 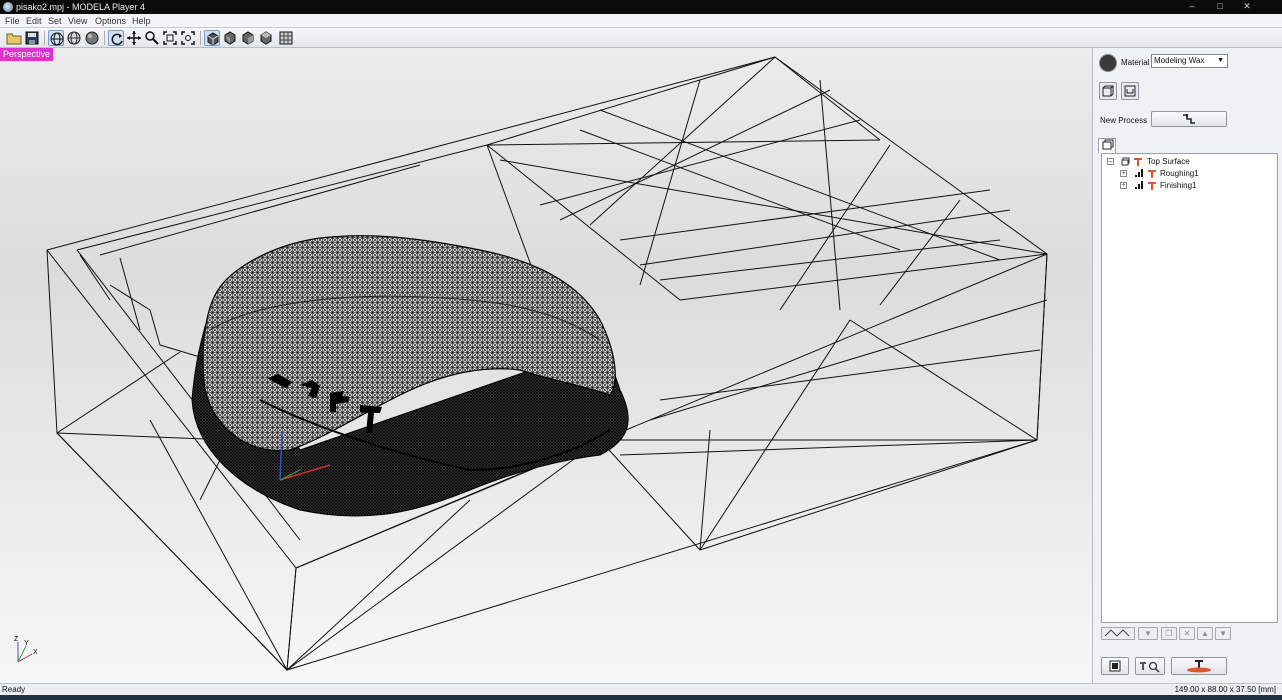 What do you see at coordinates (1189, 388) in the screenshot?
I see `process-tree: – Top Surface + Roughing1 + Finishing1` at bounding box center [1189, 388].